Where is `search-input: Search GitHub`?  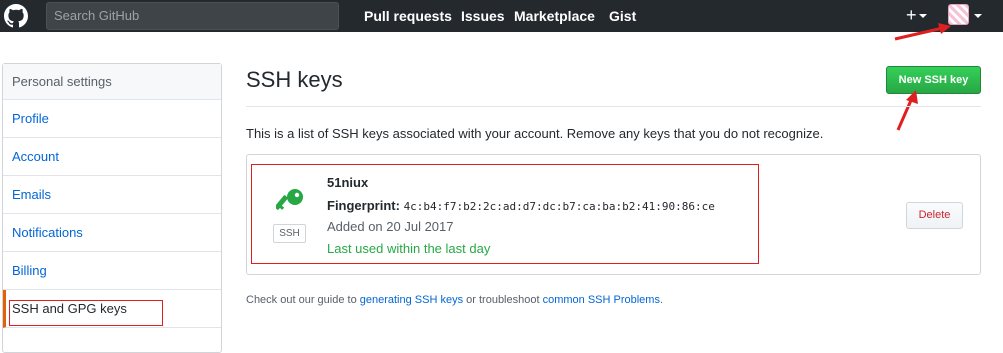
search-input: Search GitHub is located at coordinates (192, 16).